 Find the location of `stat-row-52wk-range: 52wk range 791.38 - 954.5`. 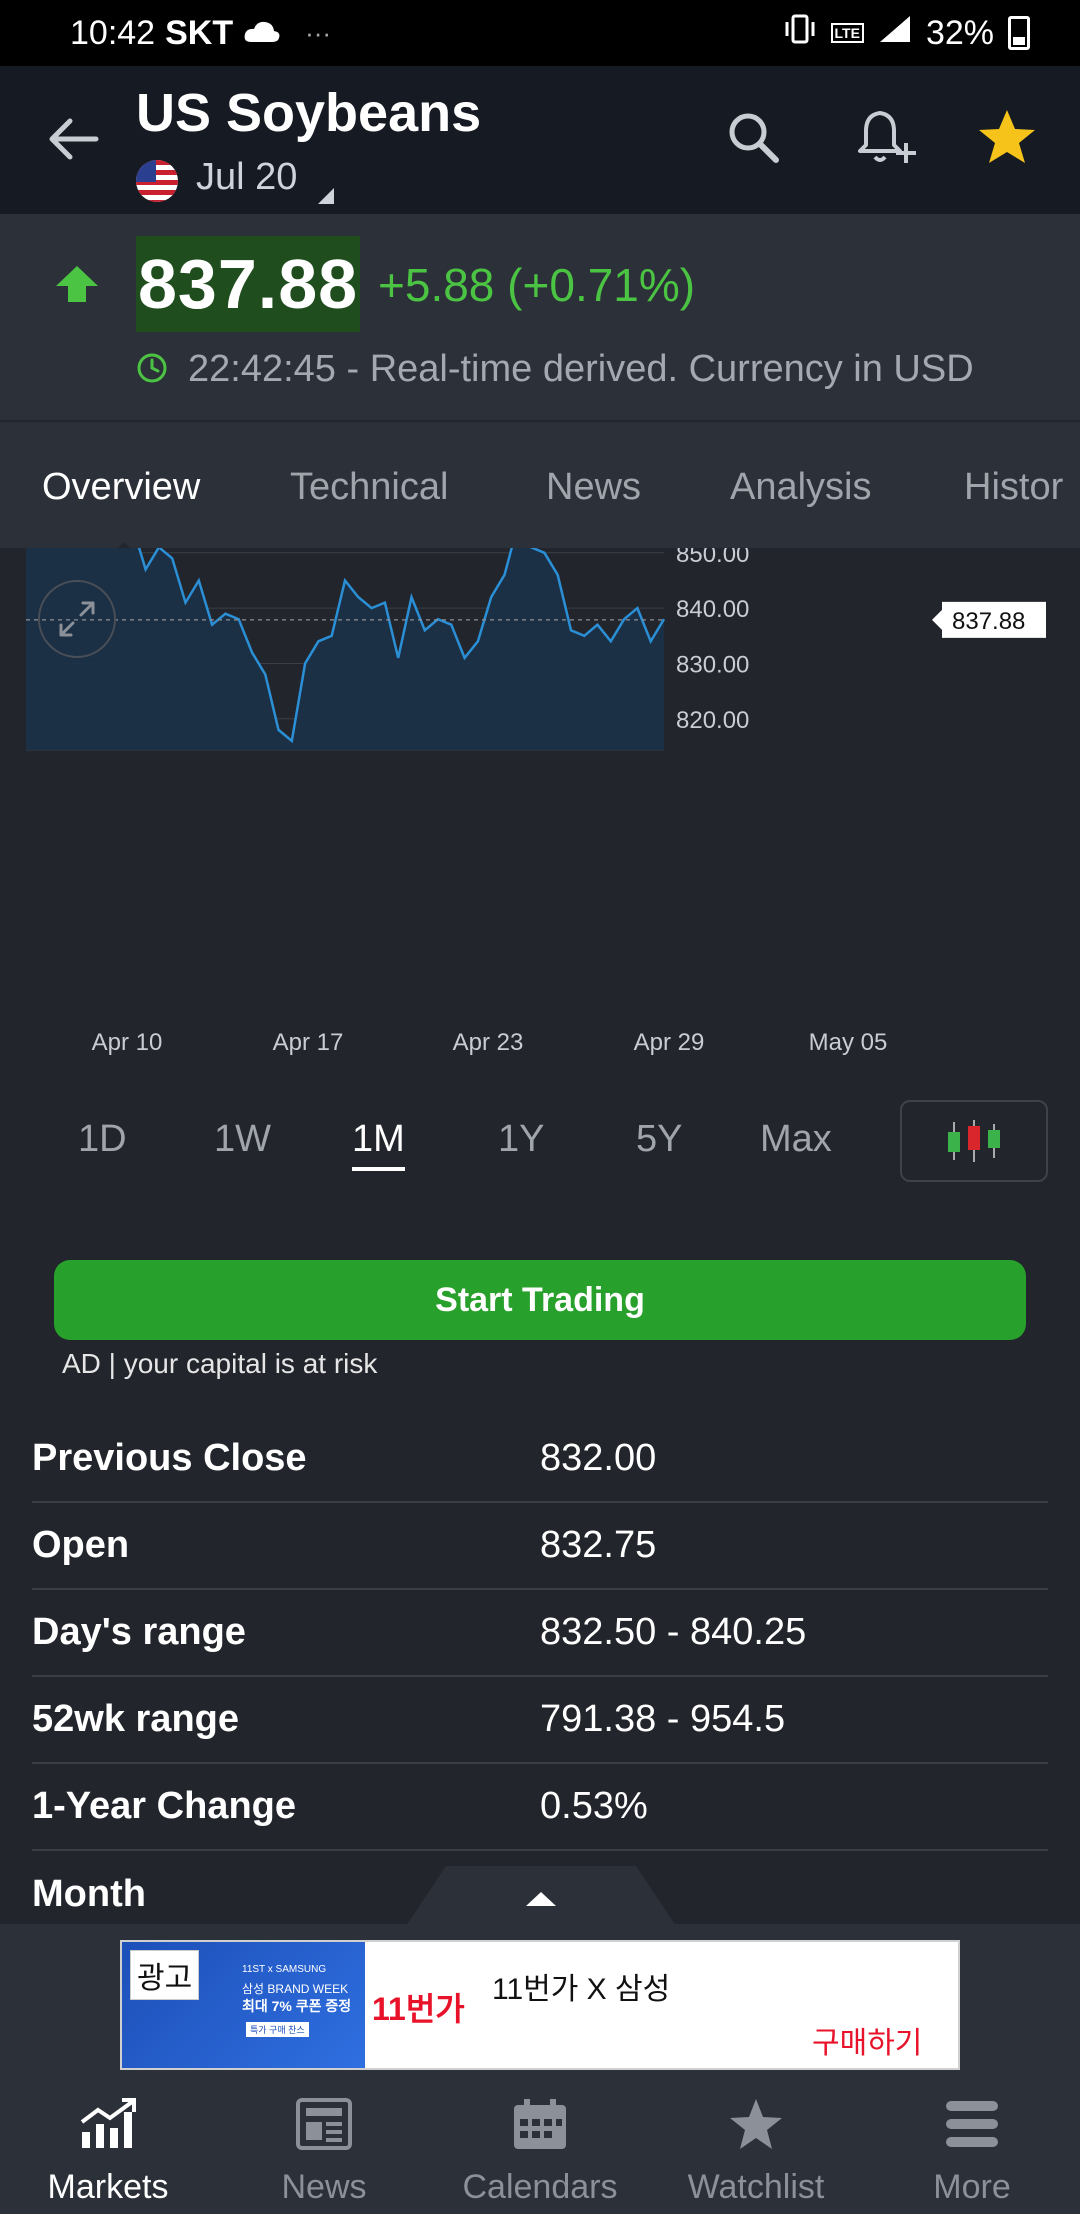

stat-row-52wk-range: 52wk range 791.38 - 954.5 is located at coordinates (540, 1720).